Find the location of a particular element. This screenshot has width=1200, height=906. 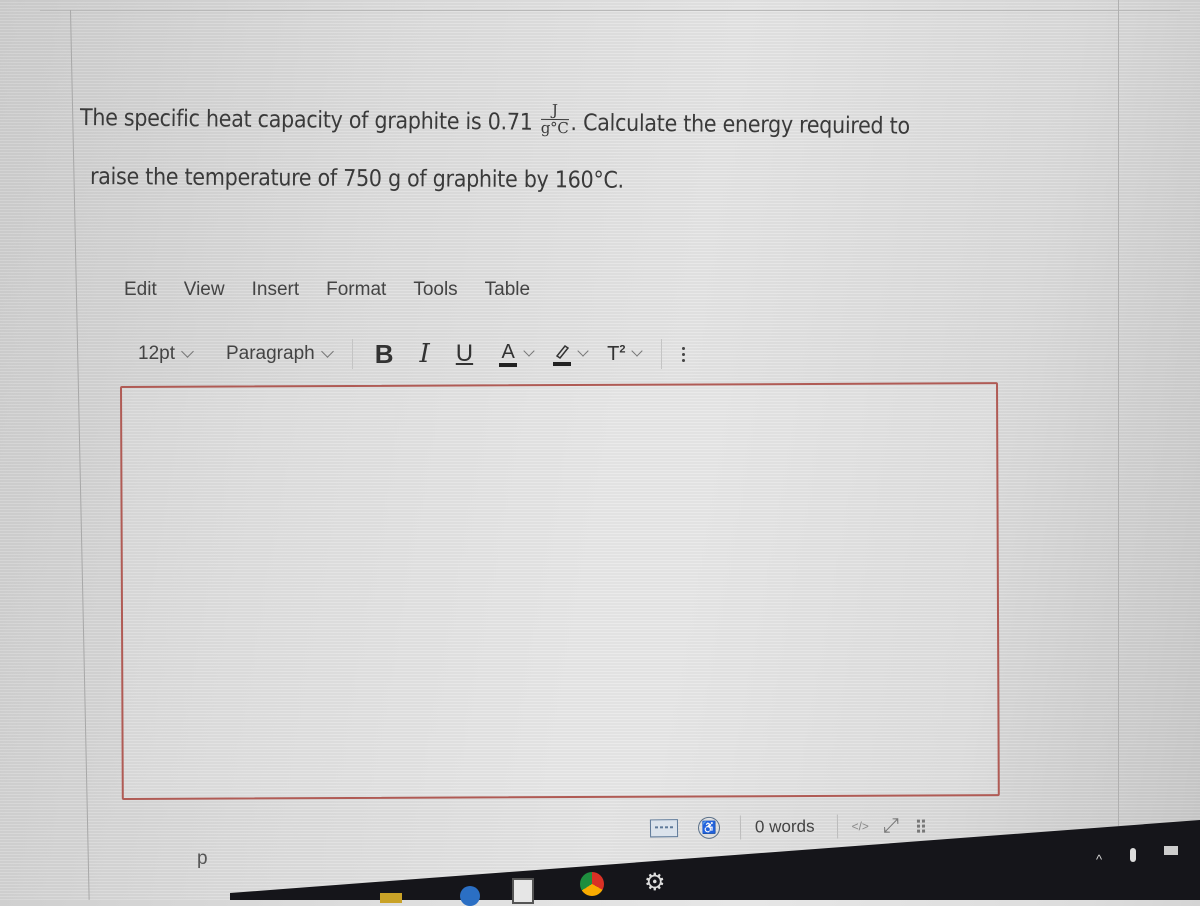

chrome-icon is located at coordinates (592, 884).